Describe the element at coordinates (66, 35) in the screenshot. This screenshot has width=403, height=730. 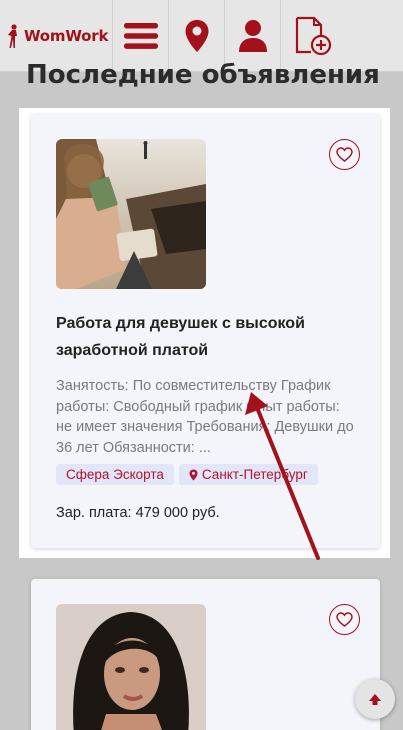
I see `logo-text: WomWork` at that location.